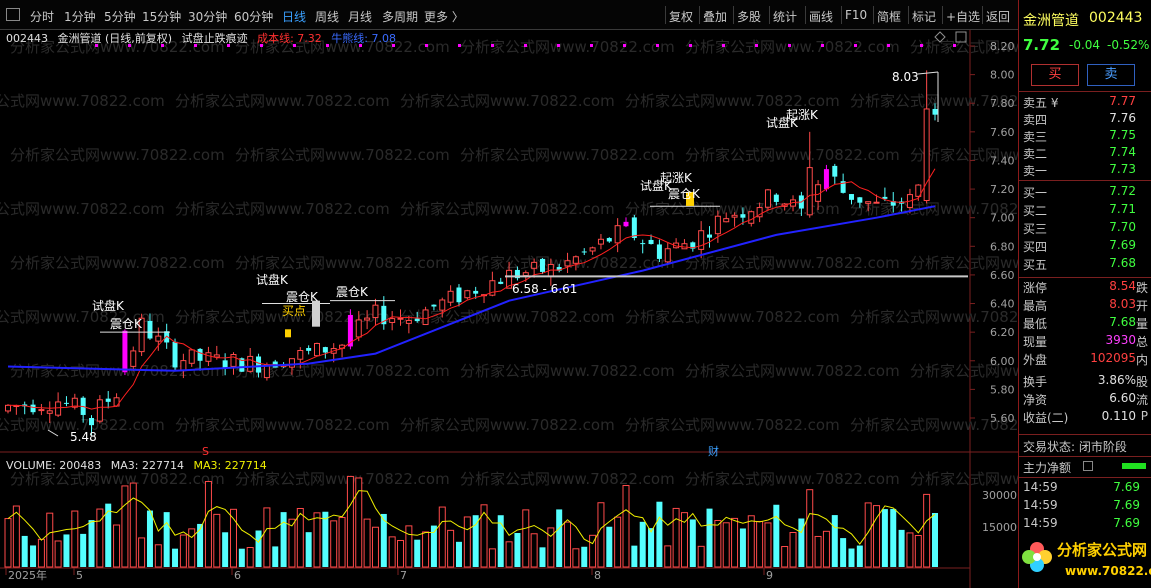 This screenshot has height=588, width=1151. Describe the element at coordinates (120, 16) in the screenshot. I see `period-tab: 5分钟` at that location.